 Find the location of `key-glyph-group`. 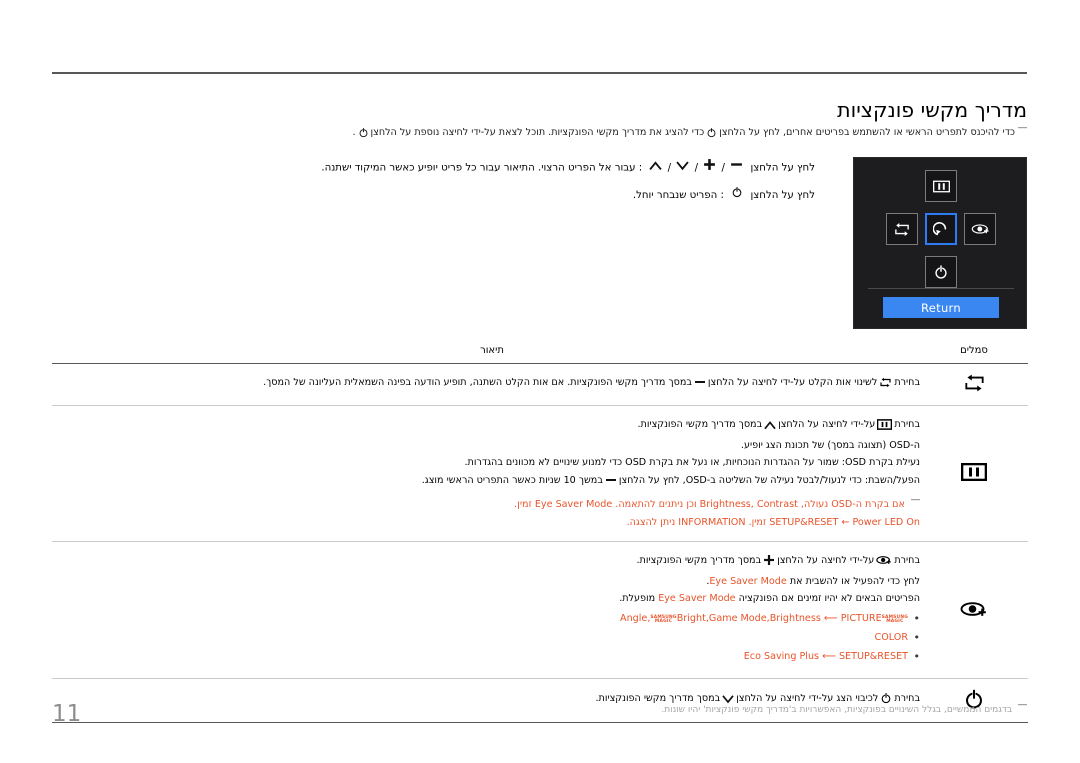

key-glyph-group is located at coordinates (737, 195).